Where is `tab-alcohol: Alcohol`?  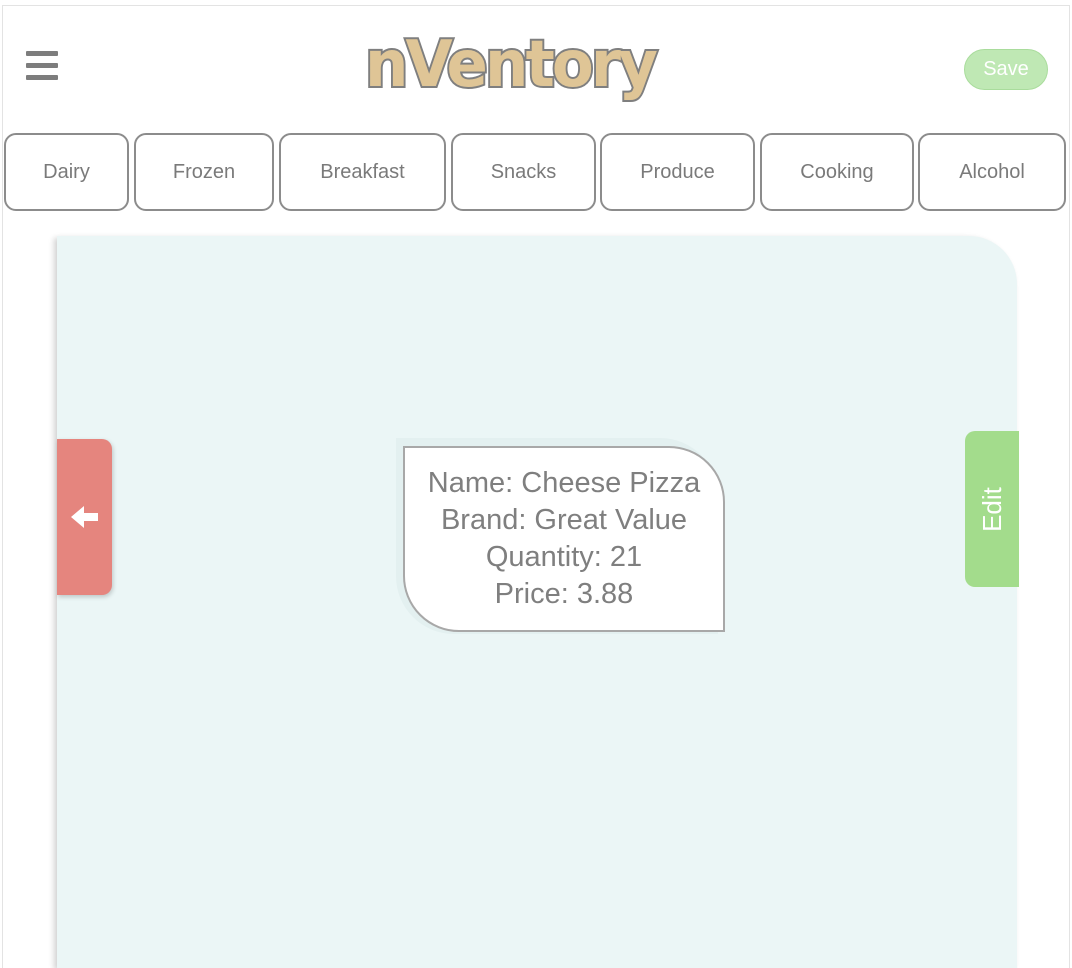 tab-alcohol: Alcohol is located at coordinates (992, 172).